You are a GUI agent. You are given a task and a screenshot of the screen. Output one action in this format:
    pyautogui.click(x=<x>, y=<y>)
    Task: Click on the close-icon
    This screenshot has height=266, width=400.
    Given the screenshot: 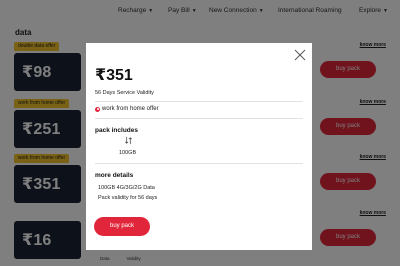 What is the action you would take?
    pyautogui.click(x=300, y=55)
    